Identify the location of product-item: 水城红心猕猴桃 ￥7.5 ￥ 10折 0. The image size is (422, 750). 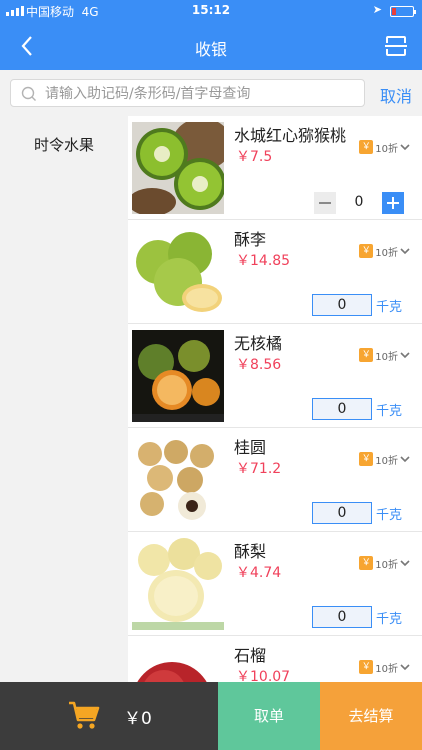
(275, 168).